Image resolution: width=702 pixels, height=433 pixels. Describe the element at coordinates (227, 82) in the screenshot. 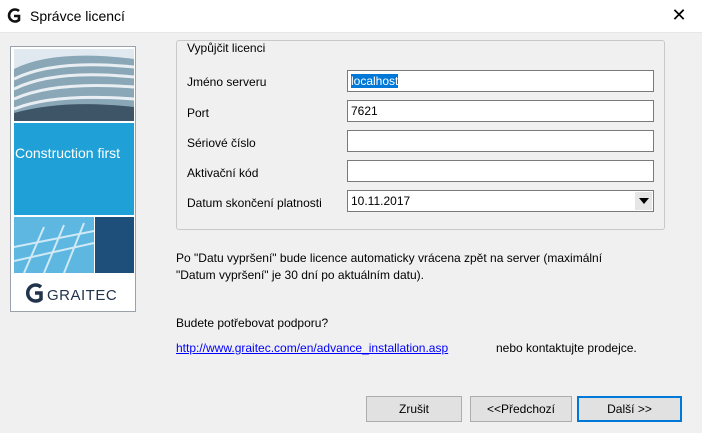

I see `server-label: Jméno serveru` at that location.